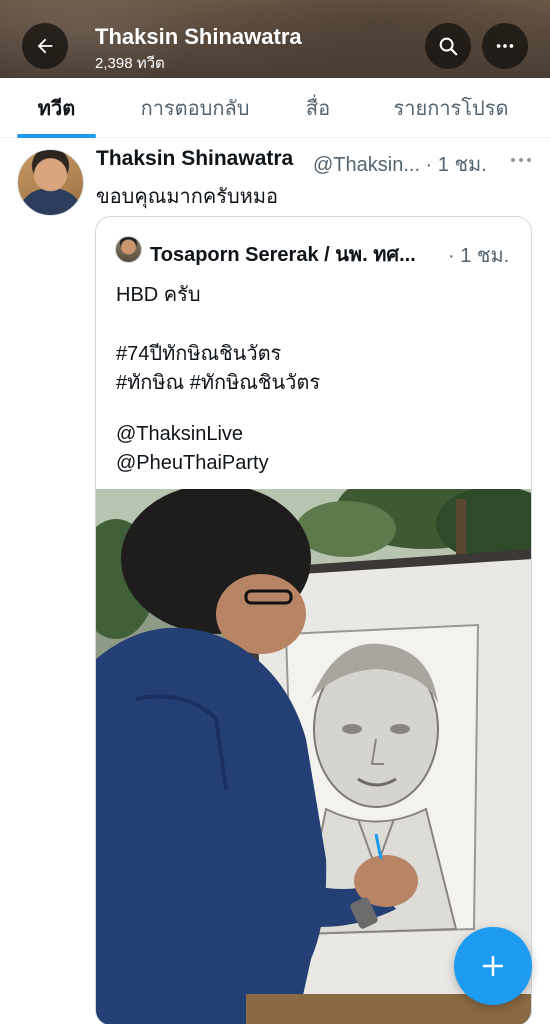 The width and height of the screenshot is (550, 1024). What do you see at coordinates (187, 197) in the screenshot?
I see `tweet-text: ขอบคุณมากครับหมอ` at bounding box center [187, 197].